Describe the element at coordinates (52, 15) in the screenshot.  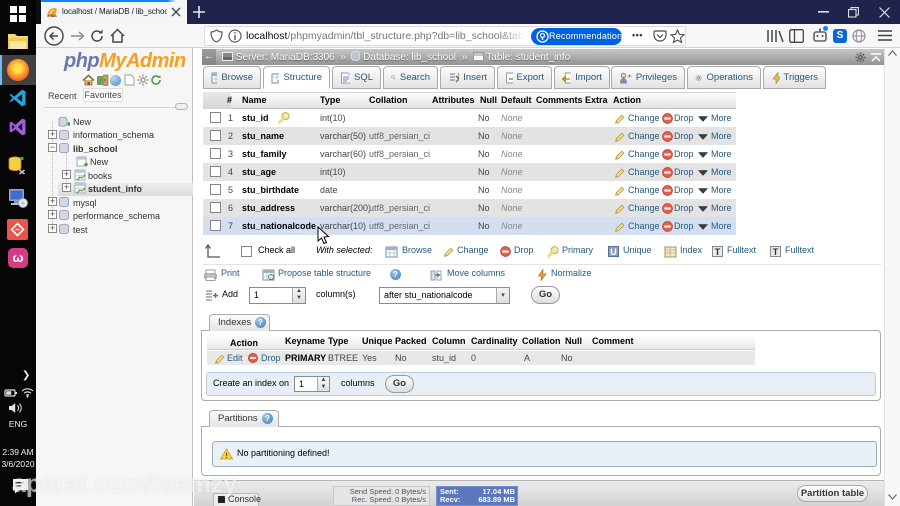
I see `svg-text: PMA` at that location.